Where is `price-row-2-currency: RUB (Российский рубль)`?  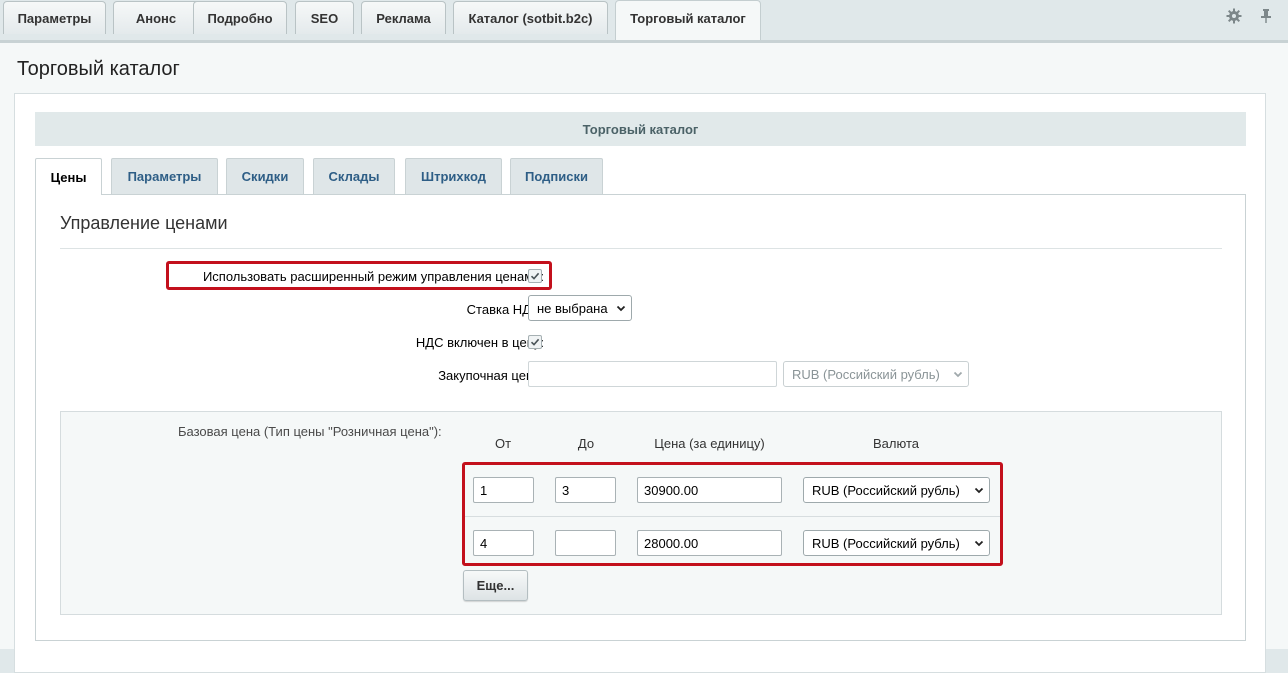
price-row-2-currency: RUB (Российский рубль) is located at coordinates (896, 543).